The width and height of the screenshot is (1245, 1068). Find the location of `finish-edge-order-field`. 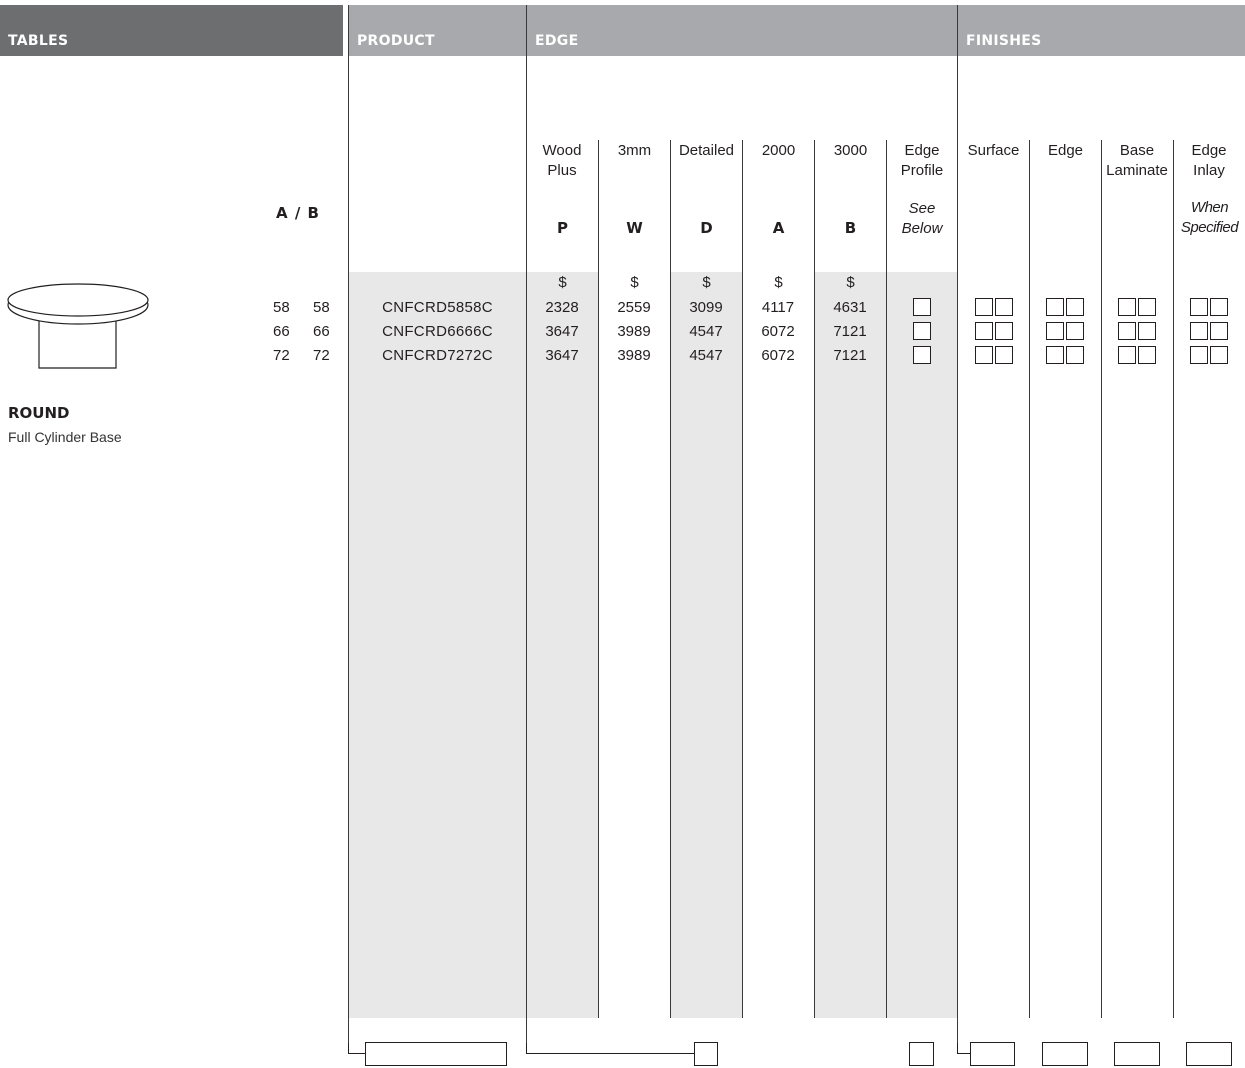

finish-edge-order-field is located at coordinates (1065, 1054).